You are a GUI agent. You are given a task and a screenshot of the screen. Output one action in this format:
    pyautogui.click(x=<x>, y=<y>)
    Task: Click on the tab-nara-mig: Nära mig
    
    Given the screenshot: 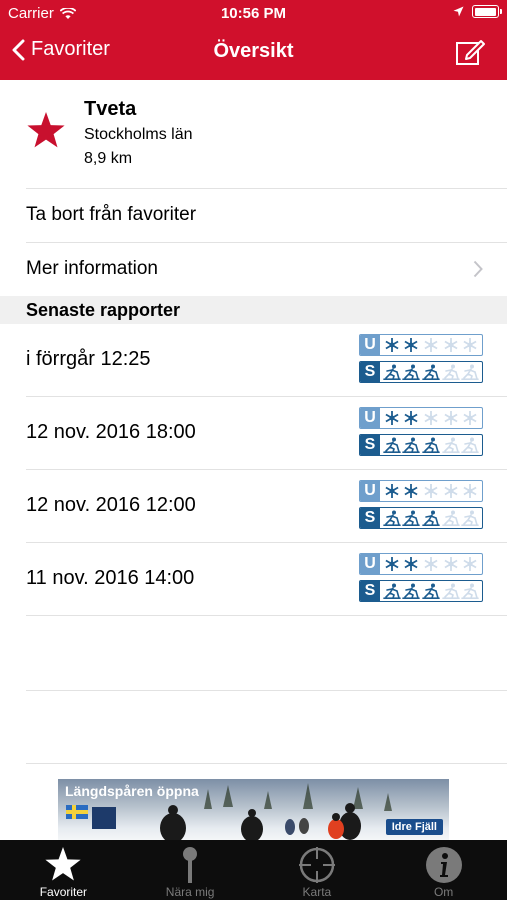 What is the action you would take?
    pyautogui.click(x=190, y=870)
    